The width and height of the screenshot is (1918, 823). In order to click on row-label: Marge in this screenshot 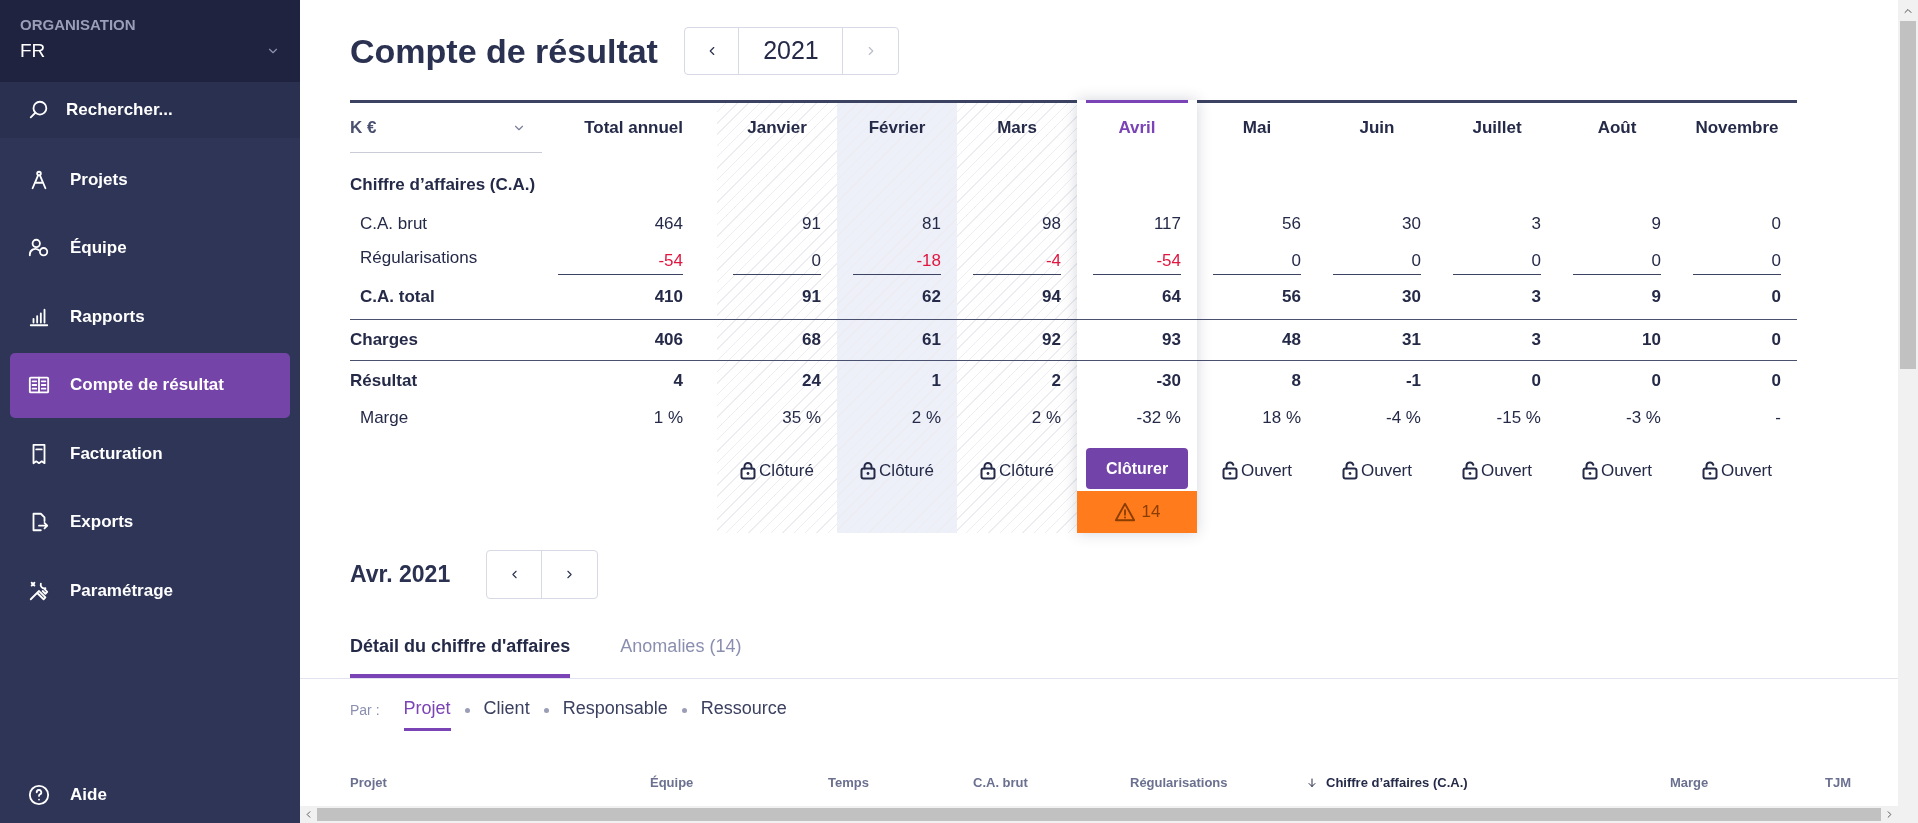, I will do `click(384, 418)`.